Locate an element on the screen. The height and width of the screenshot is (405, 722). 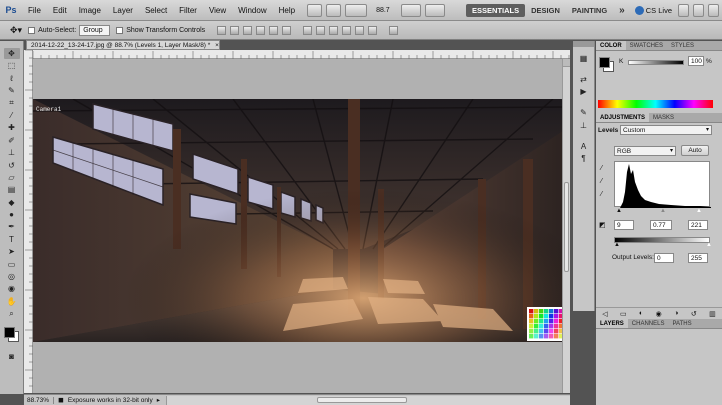
view-extras-icon is located at coordinates (356, 10).